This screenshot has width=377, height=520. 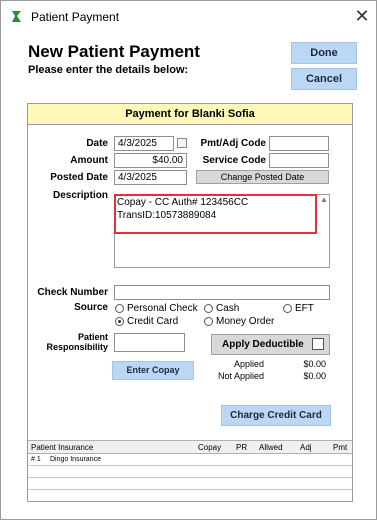 What do you see at coordinates (299, 160) in the screenshot?
I see `service-code-field` at bounding box center [299, 160].